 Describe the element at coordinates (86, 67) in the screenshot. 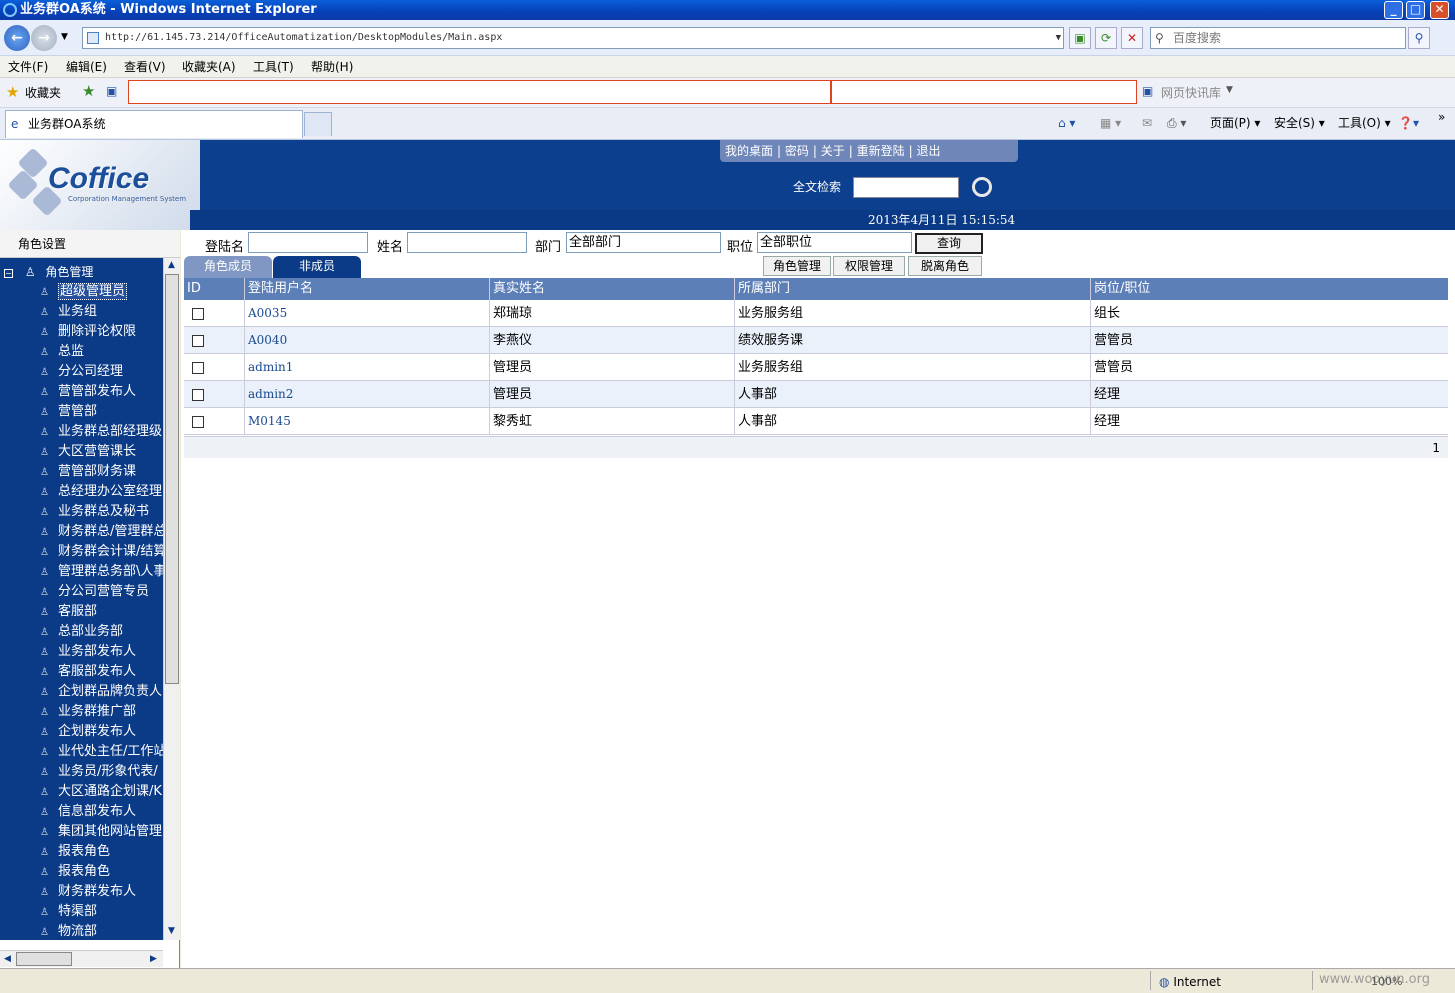

I see `menu-edit: 编辑(E)` at that location.